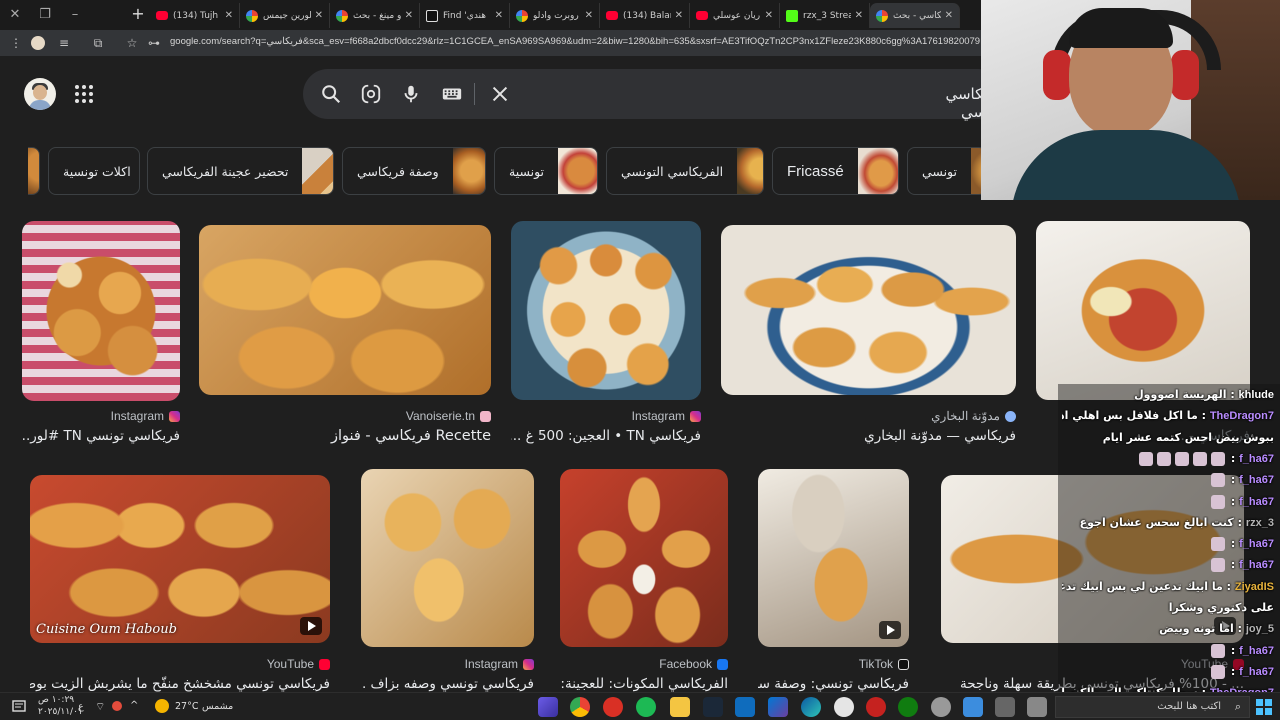 Image resolution: width=1280 pixels, height=720 pixels. Describe the element at coordinates (134, 705) in the screenshot. I see `tray-chevron-icon: ^` at that location.